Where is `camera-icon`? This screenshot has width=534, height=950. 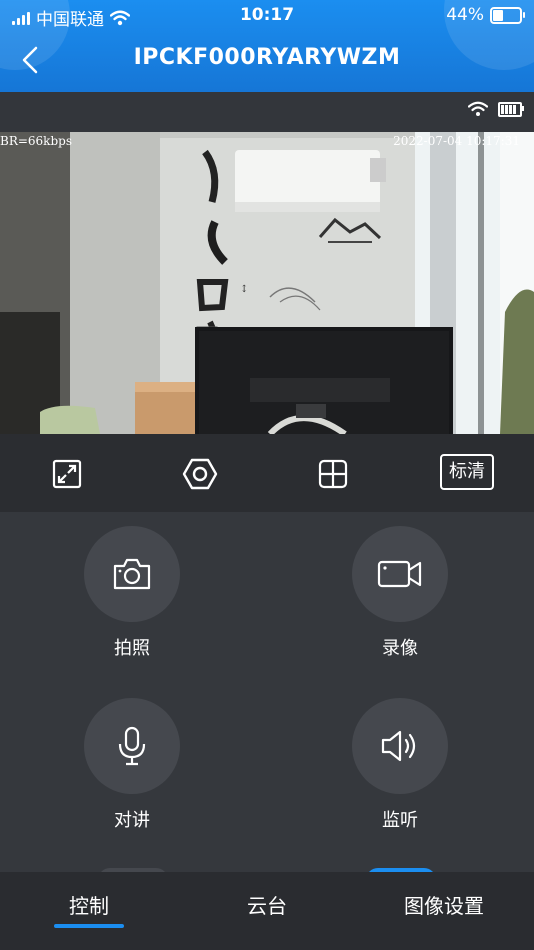
camera-icon is located at coordinates (132, 574).